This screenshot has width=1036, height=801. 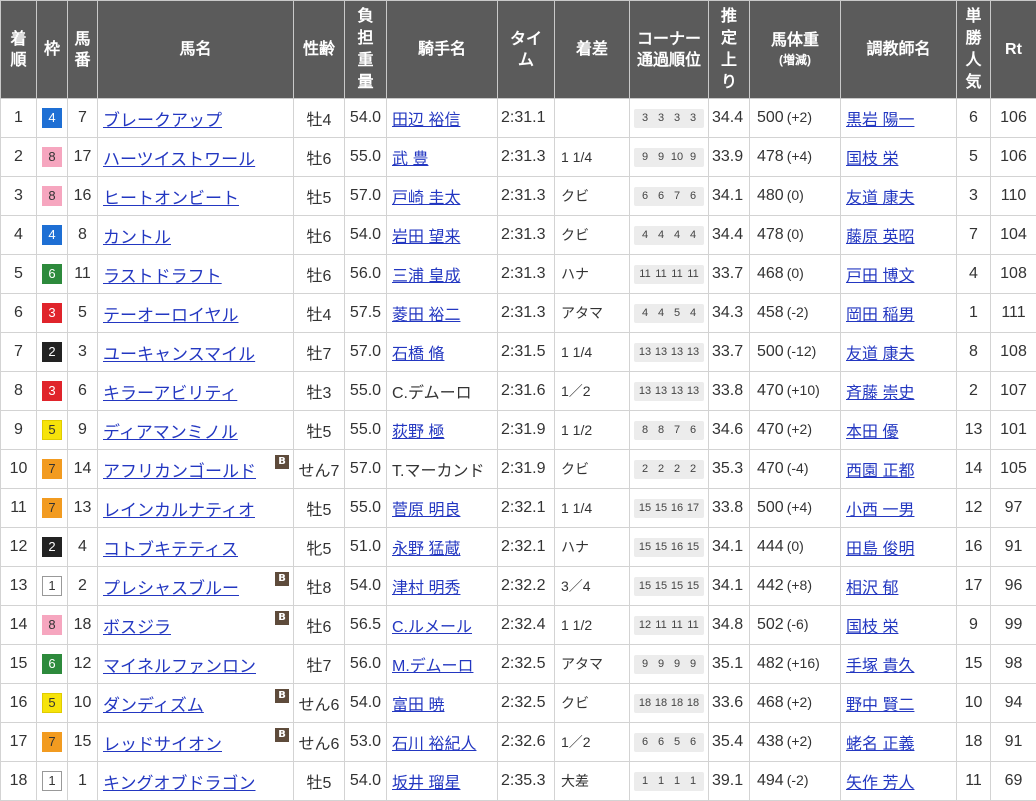 I want to click on horse-name-link: ヒートオンビート, so click(x=171, y=198).